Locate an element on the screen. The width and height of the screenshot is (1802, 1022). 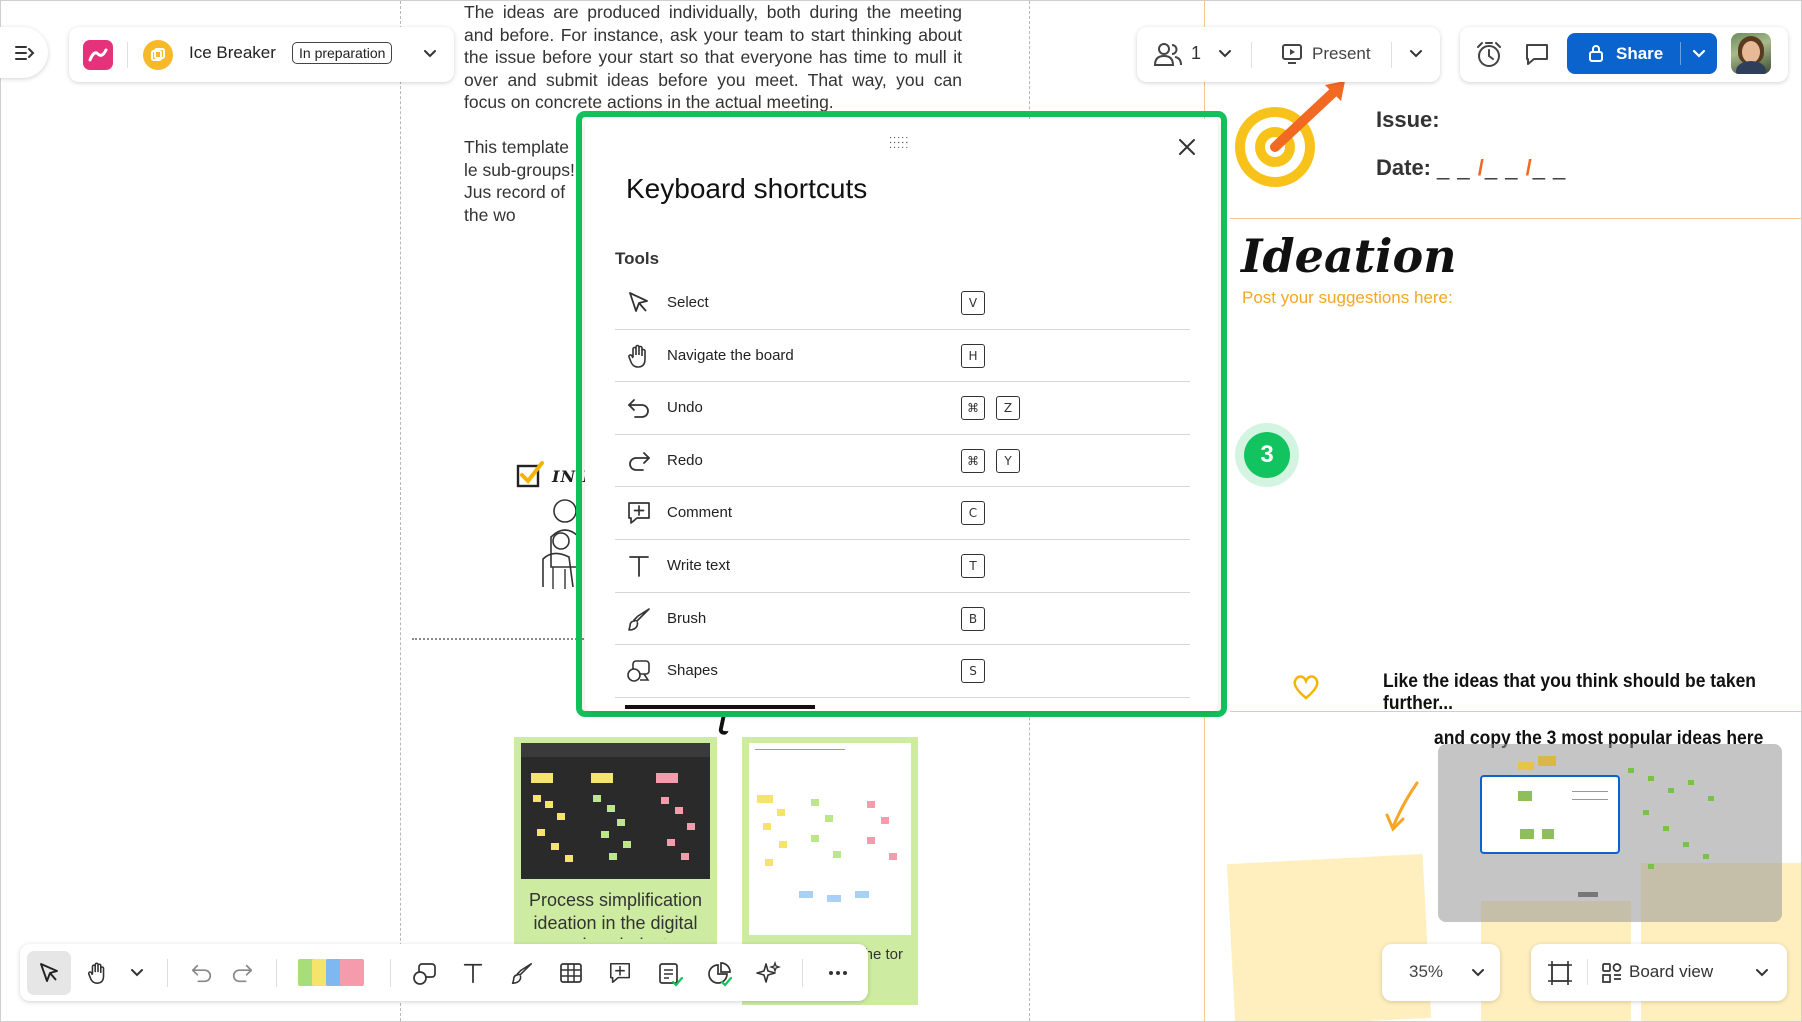
example-card-image is located at coordinates (830, 839).